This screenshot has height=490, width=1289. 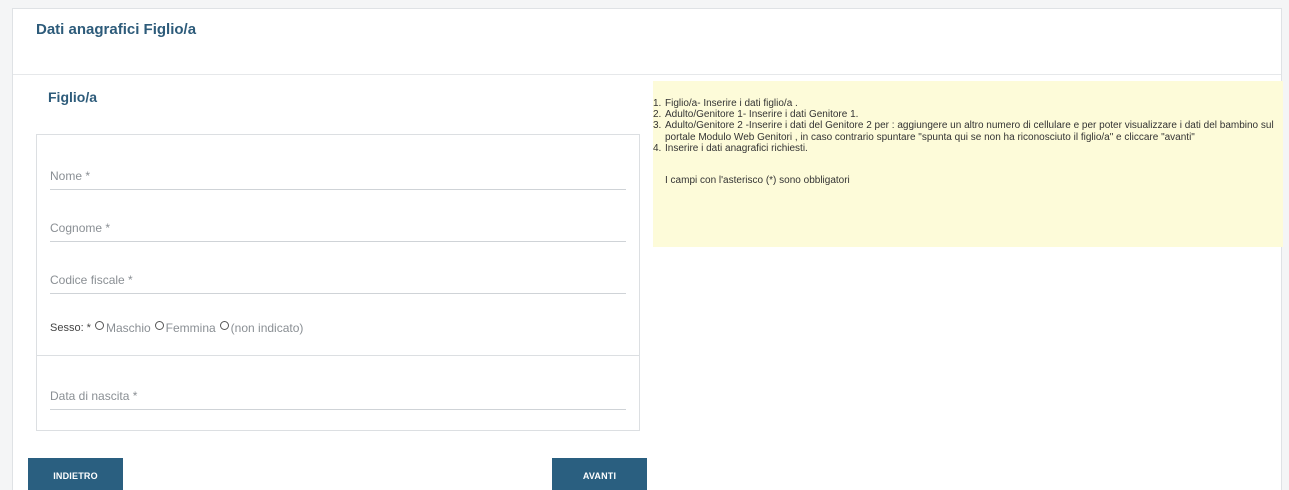 What do you see at coordinates (964, 103) in the screenshot?
I see `help-item: 1. Figlio/a- Inserire i dati figlio/a .` at bounding box center [964, 103].